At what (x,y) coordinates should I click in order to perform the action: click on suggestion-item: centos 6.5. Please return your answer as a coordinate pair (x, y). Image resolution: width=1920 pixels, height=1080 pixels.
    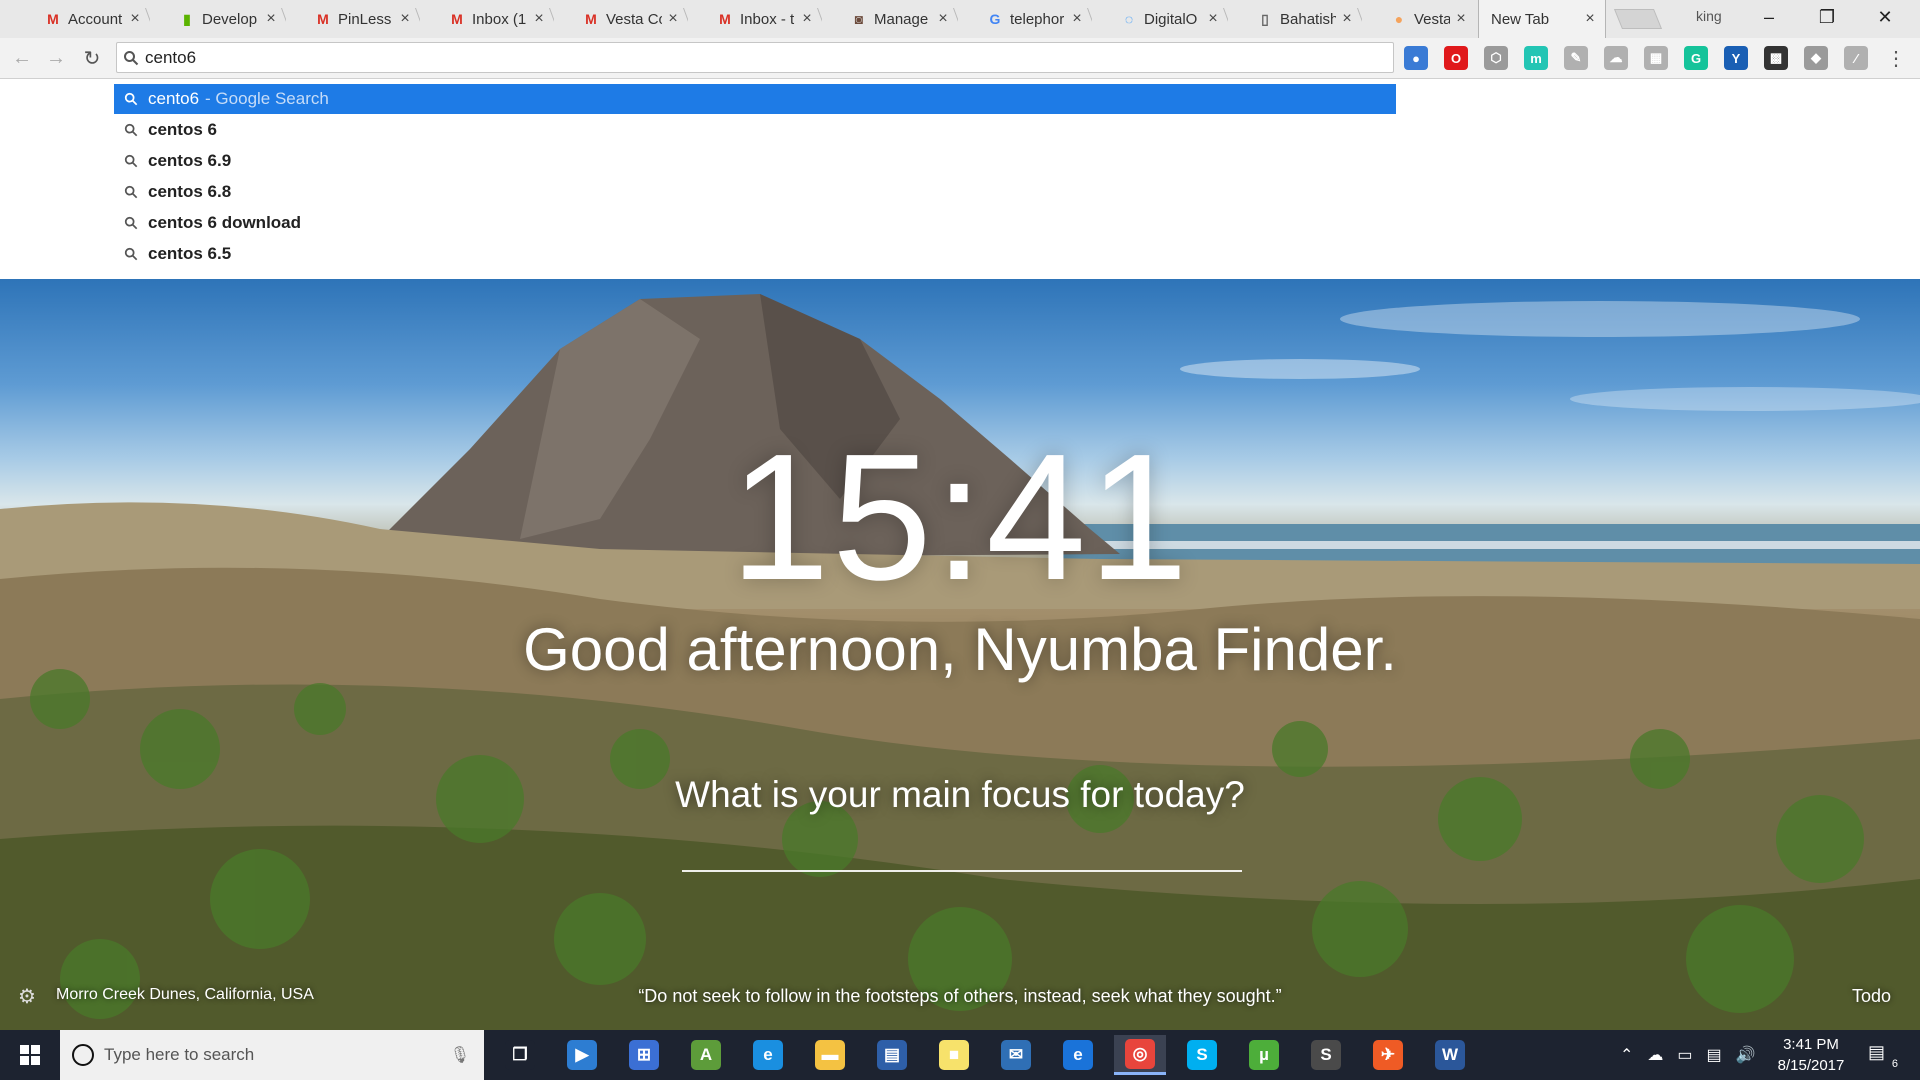
    Looking at the image, I should click on (755, 254).